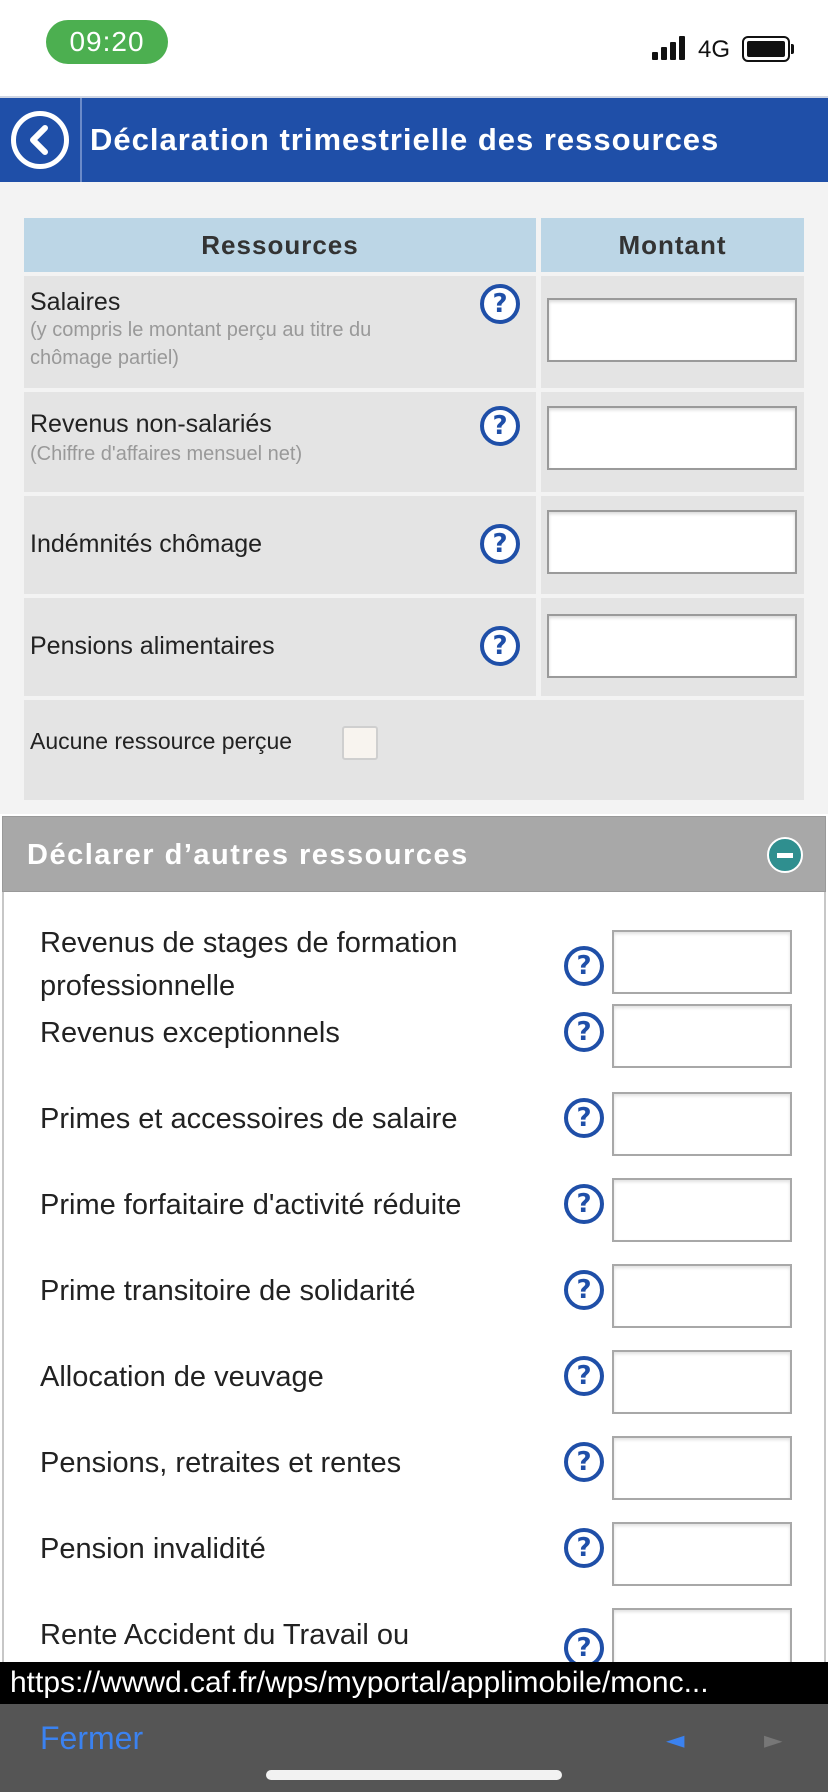 This screenshot has width=828, height=1792. I want to click on resource-label: Indémnités chômage, so click(146, 544).